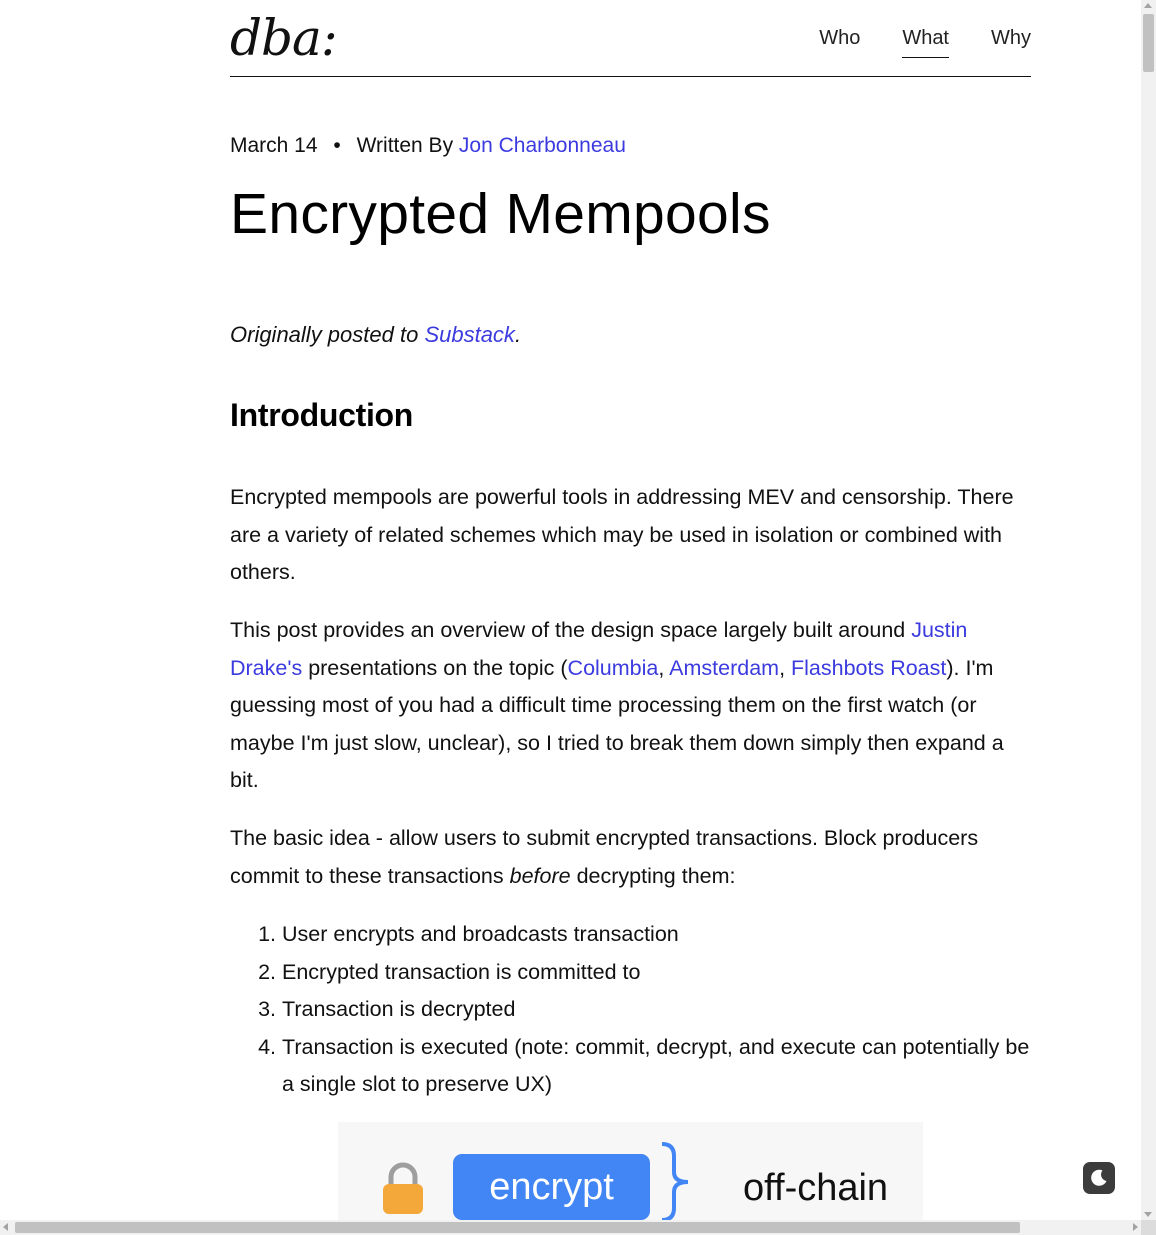 The width and height of the screenshot is (1156, 1235). Describe the element at coordinates (653, 875) in the screenshot. I see `basic-idea-text-2: decrypting them:` at that location.